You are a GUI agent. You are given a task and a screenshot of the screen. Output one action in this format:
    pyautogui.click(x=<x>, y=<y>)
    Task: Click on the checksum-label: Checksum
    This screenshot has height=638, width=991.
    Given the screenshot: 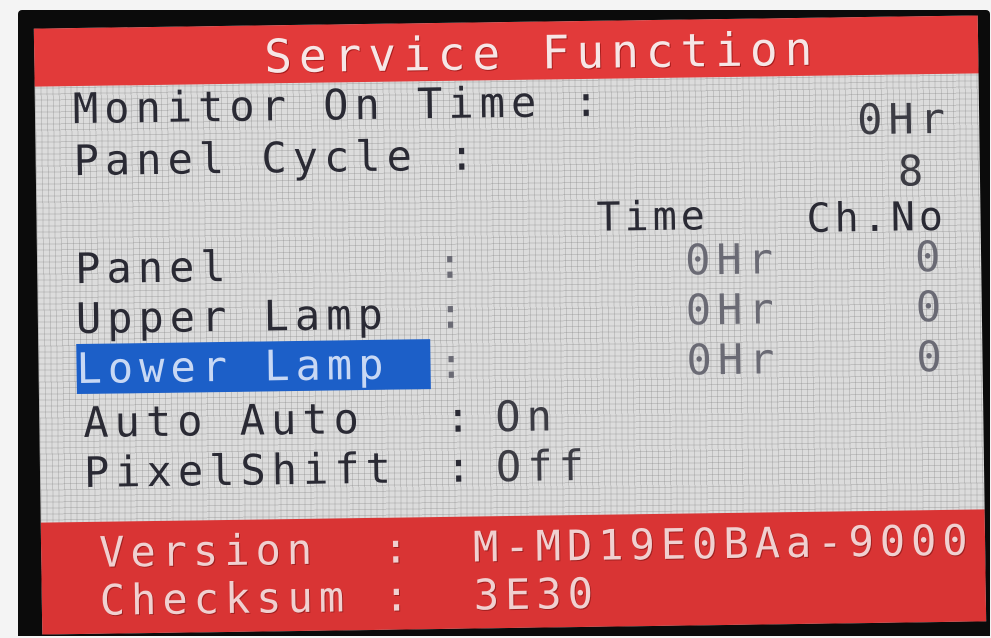 What is the action you would take?
    pyautogui.click(x=225, y=598)
    